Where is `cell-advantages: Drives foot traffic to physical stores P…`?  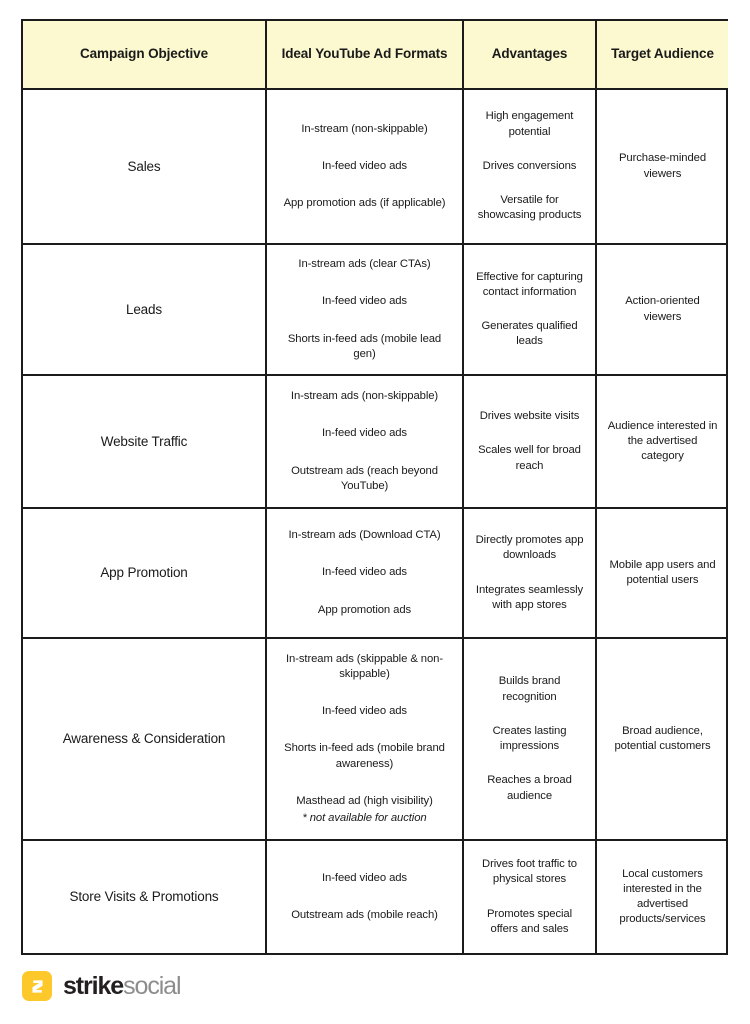 cell-advantages: Drives foot traffic to physical stores P… is located at coordinates (529, 896).